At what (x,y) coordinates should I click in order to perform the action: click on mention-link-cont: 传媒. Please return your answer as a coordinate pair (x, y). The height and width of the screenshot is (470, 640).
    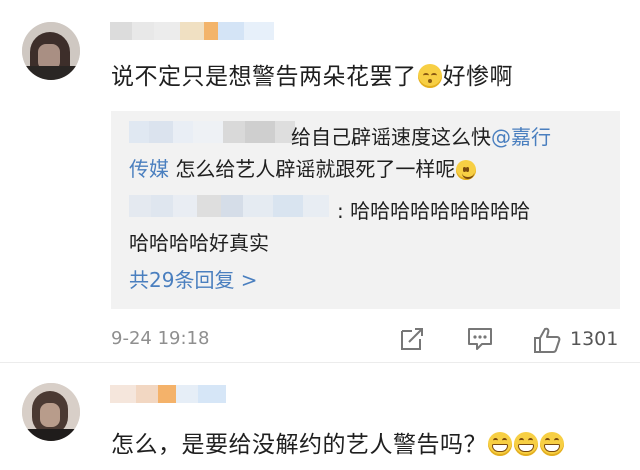
    Looking at the image, I should click on (149, 169).